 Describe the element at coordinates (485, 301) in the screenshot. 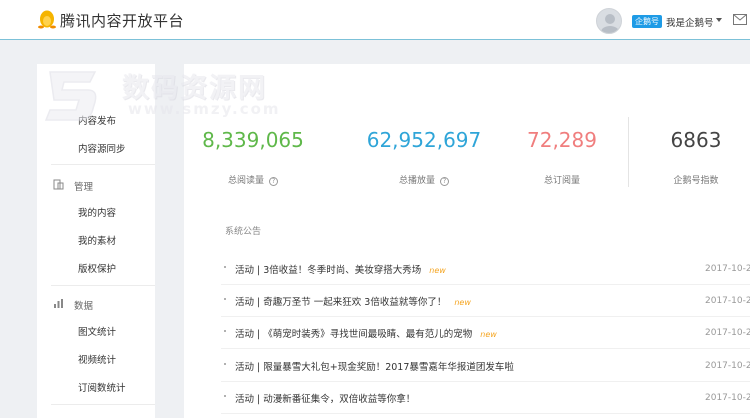

I see `notice-item: 活动 | 奇趣万圣节 一起来狂欢 3倍收益就等你了！ new 2017-10-24` at that location.